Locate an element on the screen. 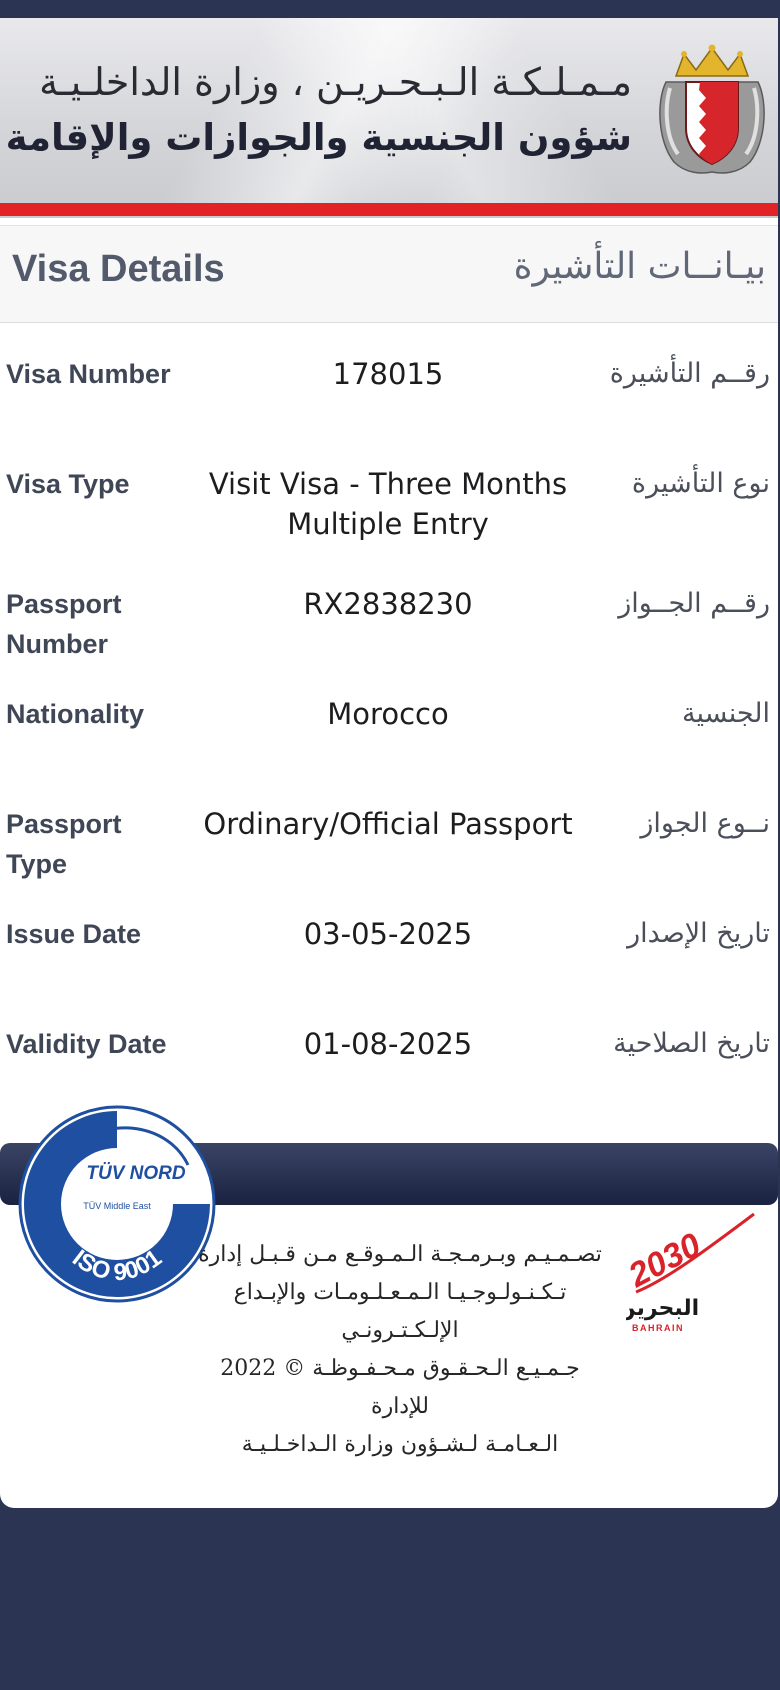 Image resolution: width=780 pixels, height=1690 pixels. row-value: Morocco is located at coordinates (388, 714).